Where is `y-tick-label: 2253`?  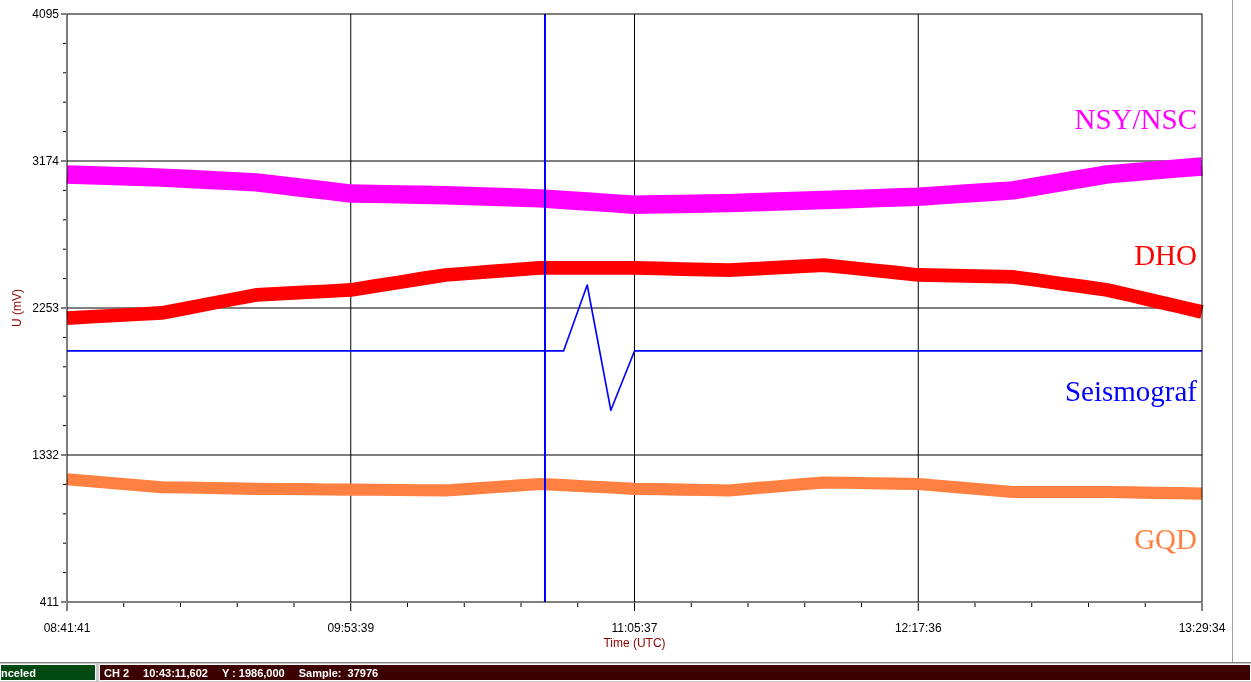
y-tick-label: 2253 is located at coordinates (45, 308).